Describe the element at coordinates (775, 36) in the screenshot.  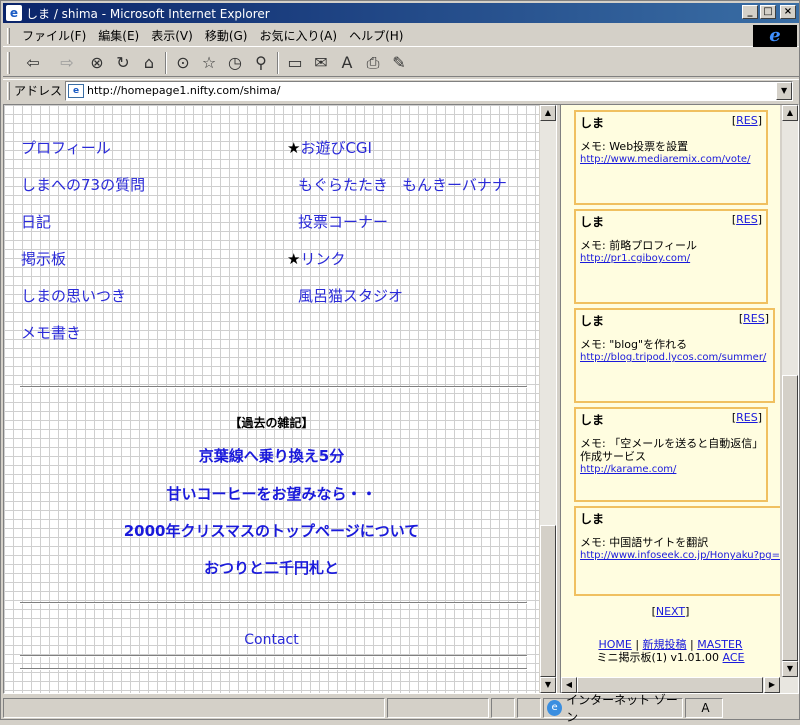
I see `ie-logo-icon: e` at that location.